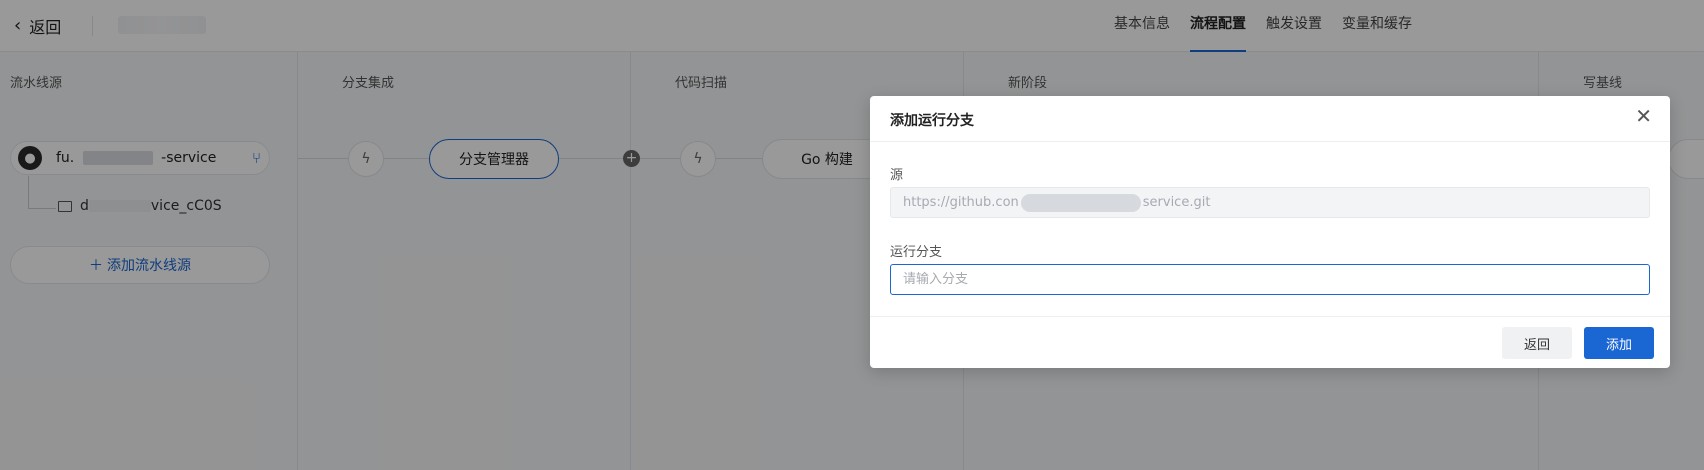  I want to click on redacted-text, so click(1080, 202).